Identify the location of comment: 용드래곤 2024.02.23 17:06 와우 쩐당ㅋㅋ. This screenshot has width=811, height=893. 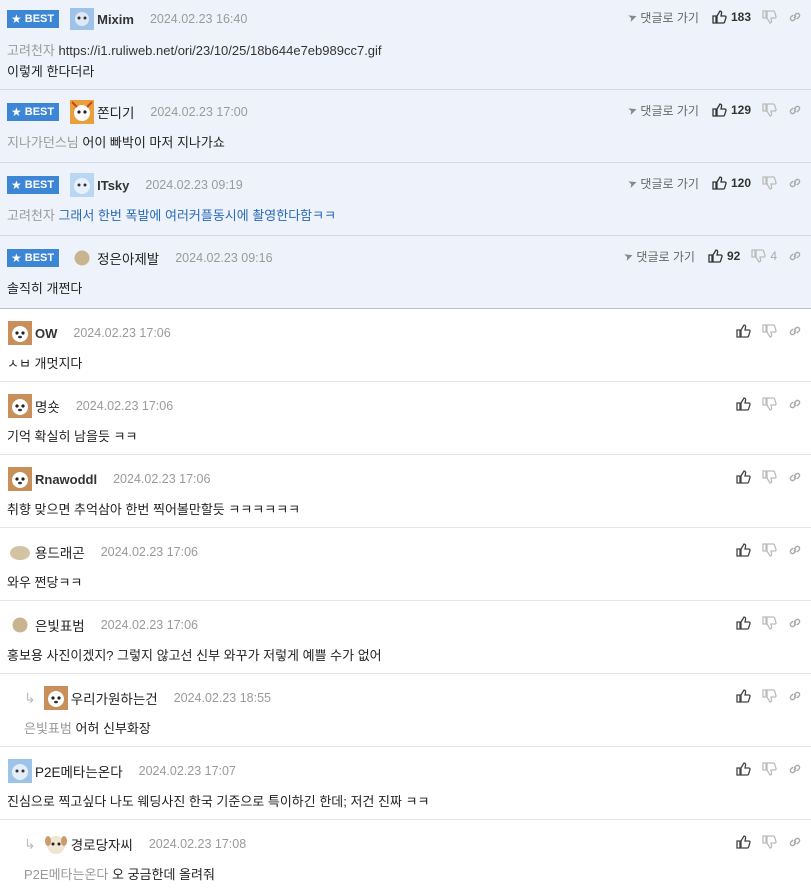
(405, 564).